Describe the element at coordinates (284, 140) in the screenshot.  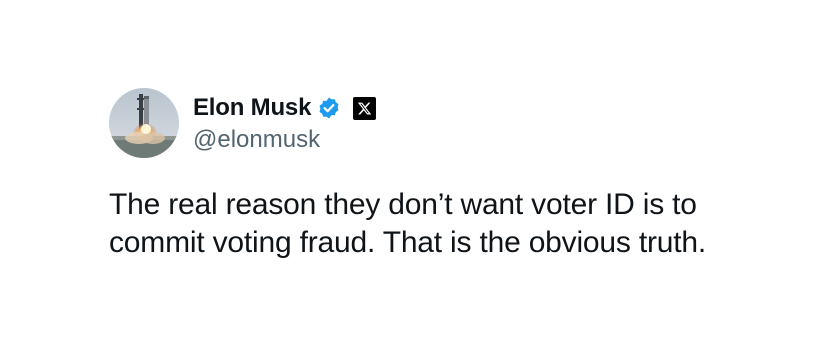
I see `handle: @elonmusk` at that location.